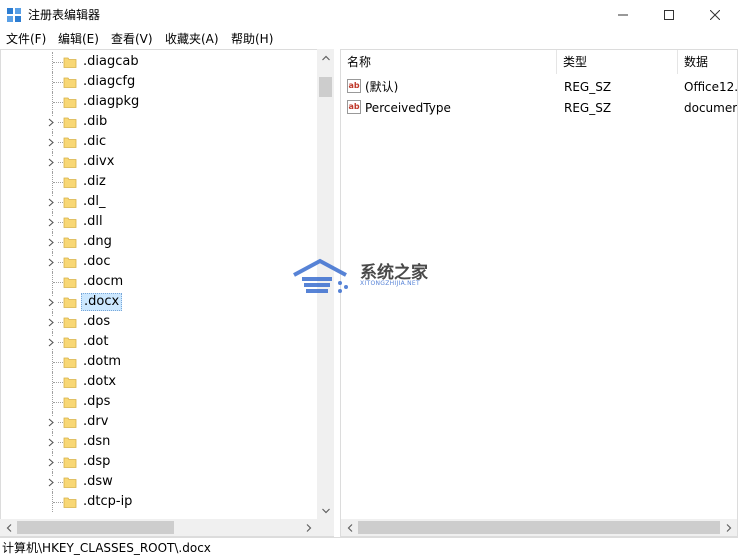 Image resolution: width=738 pixels, height=558 pixels. What do you see at coordinates (325, 57) in the screenshot?
I see `scroll-up-arrow-icon` at bounding box center [325, 57].